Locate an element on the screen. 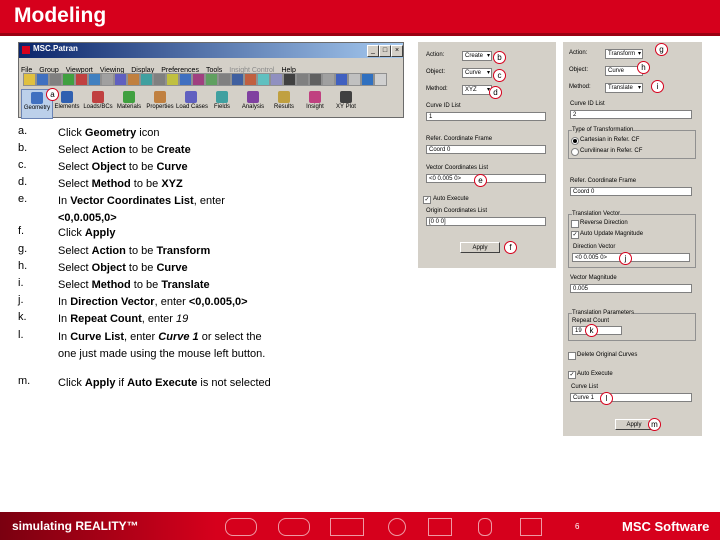  origin-label: Origin Coordinates List is located at coordinates (457, 211).